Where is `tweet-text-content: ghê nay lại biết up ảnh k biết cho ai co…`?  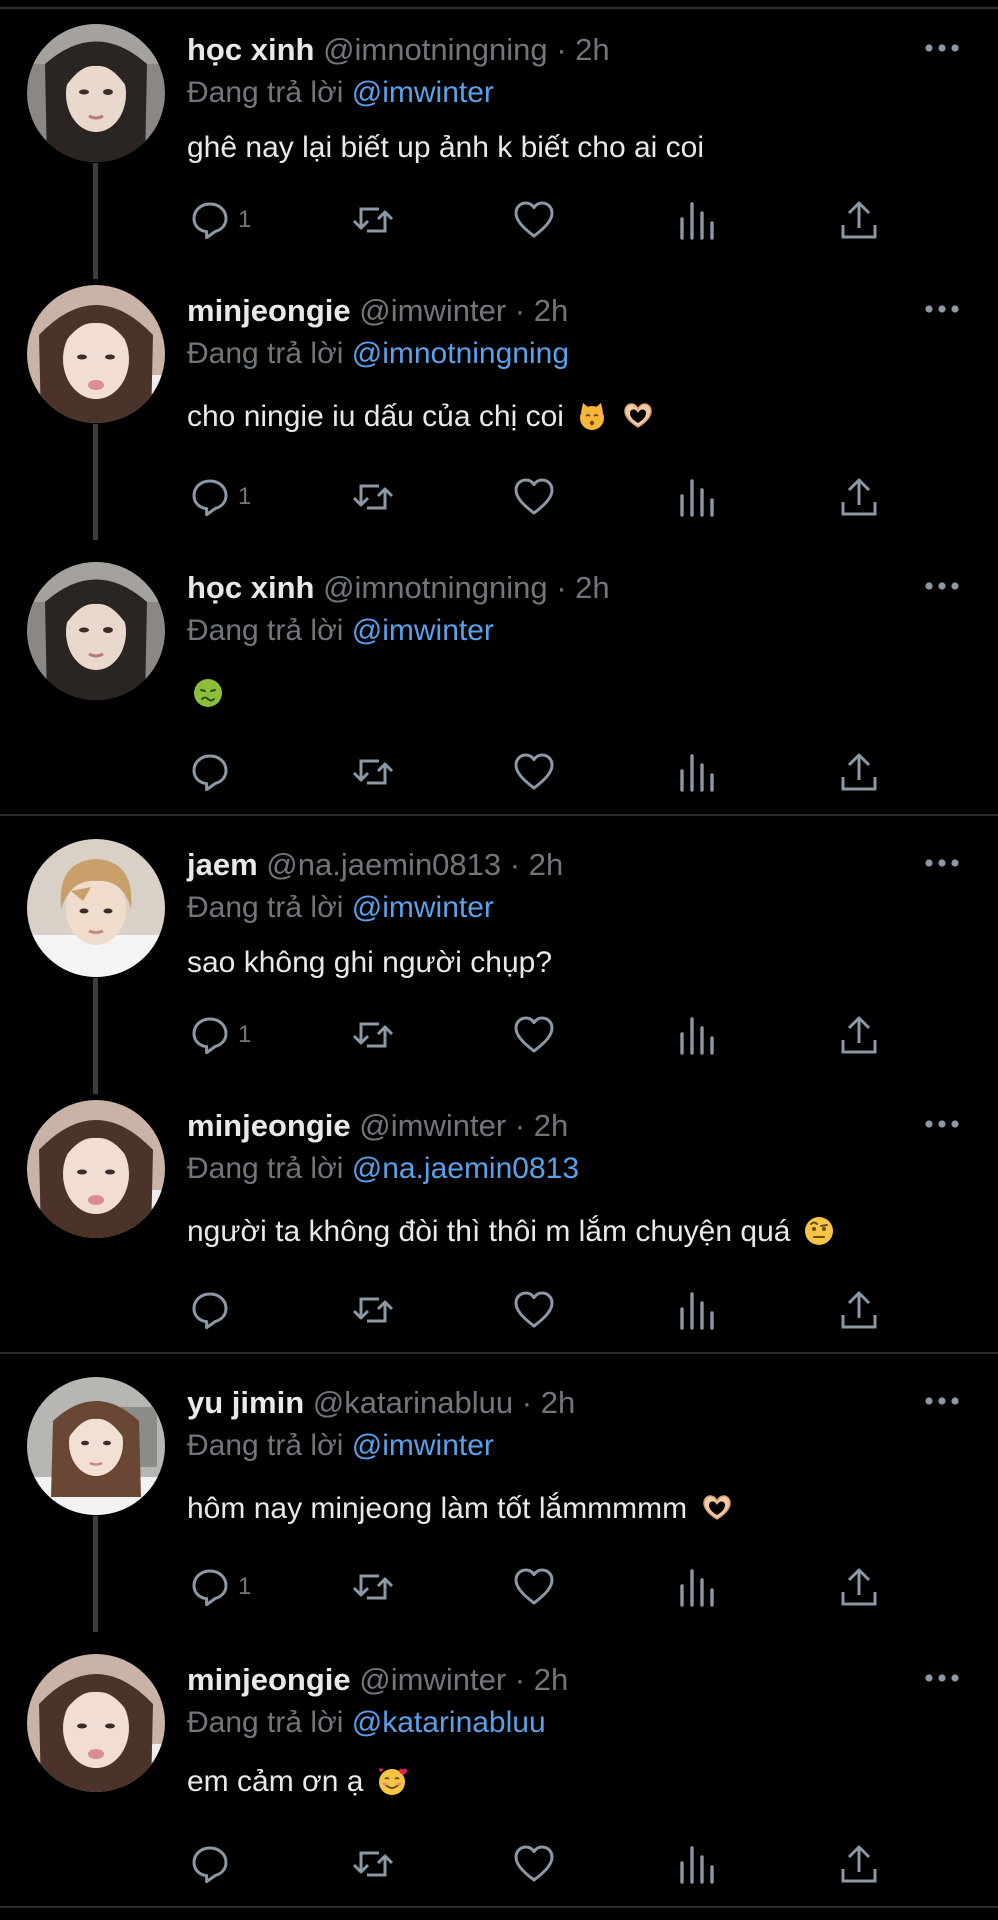
tweet-text-content: ghê nay lại biết up ảnh k biết cho ai co… is located at coordinates (446, 147).